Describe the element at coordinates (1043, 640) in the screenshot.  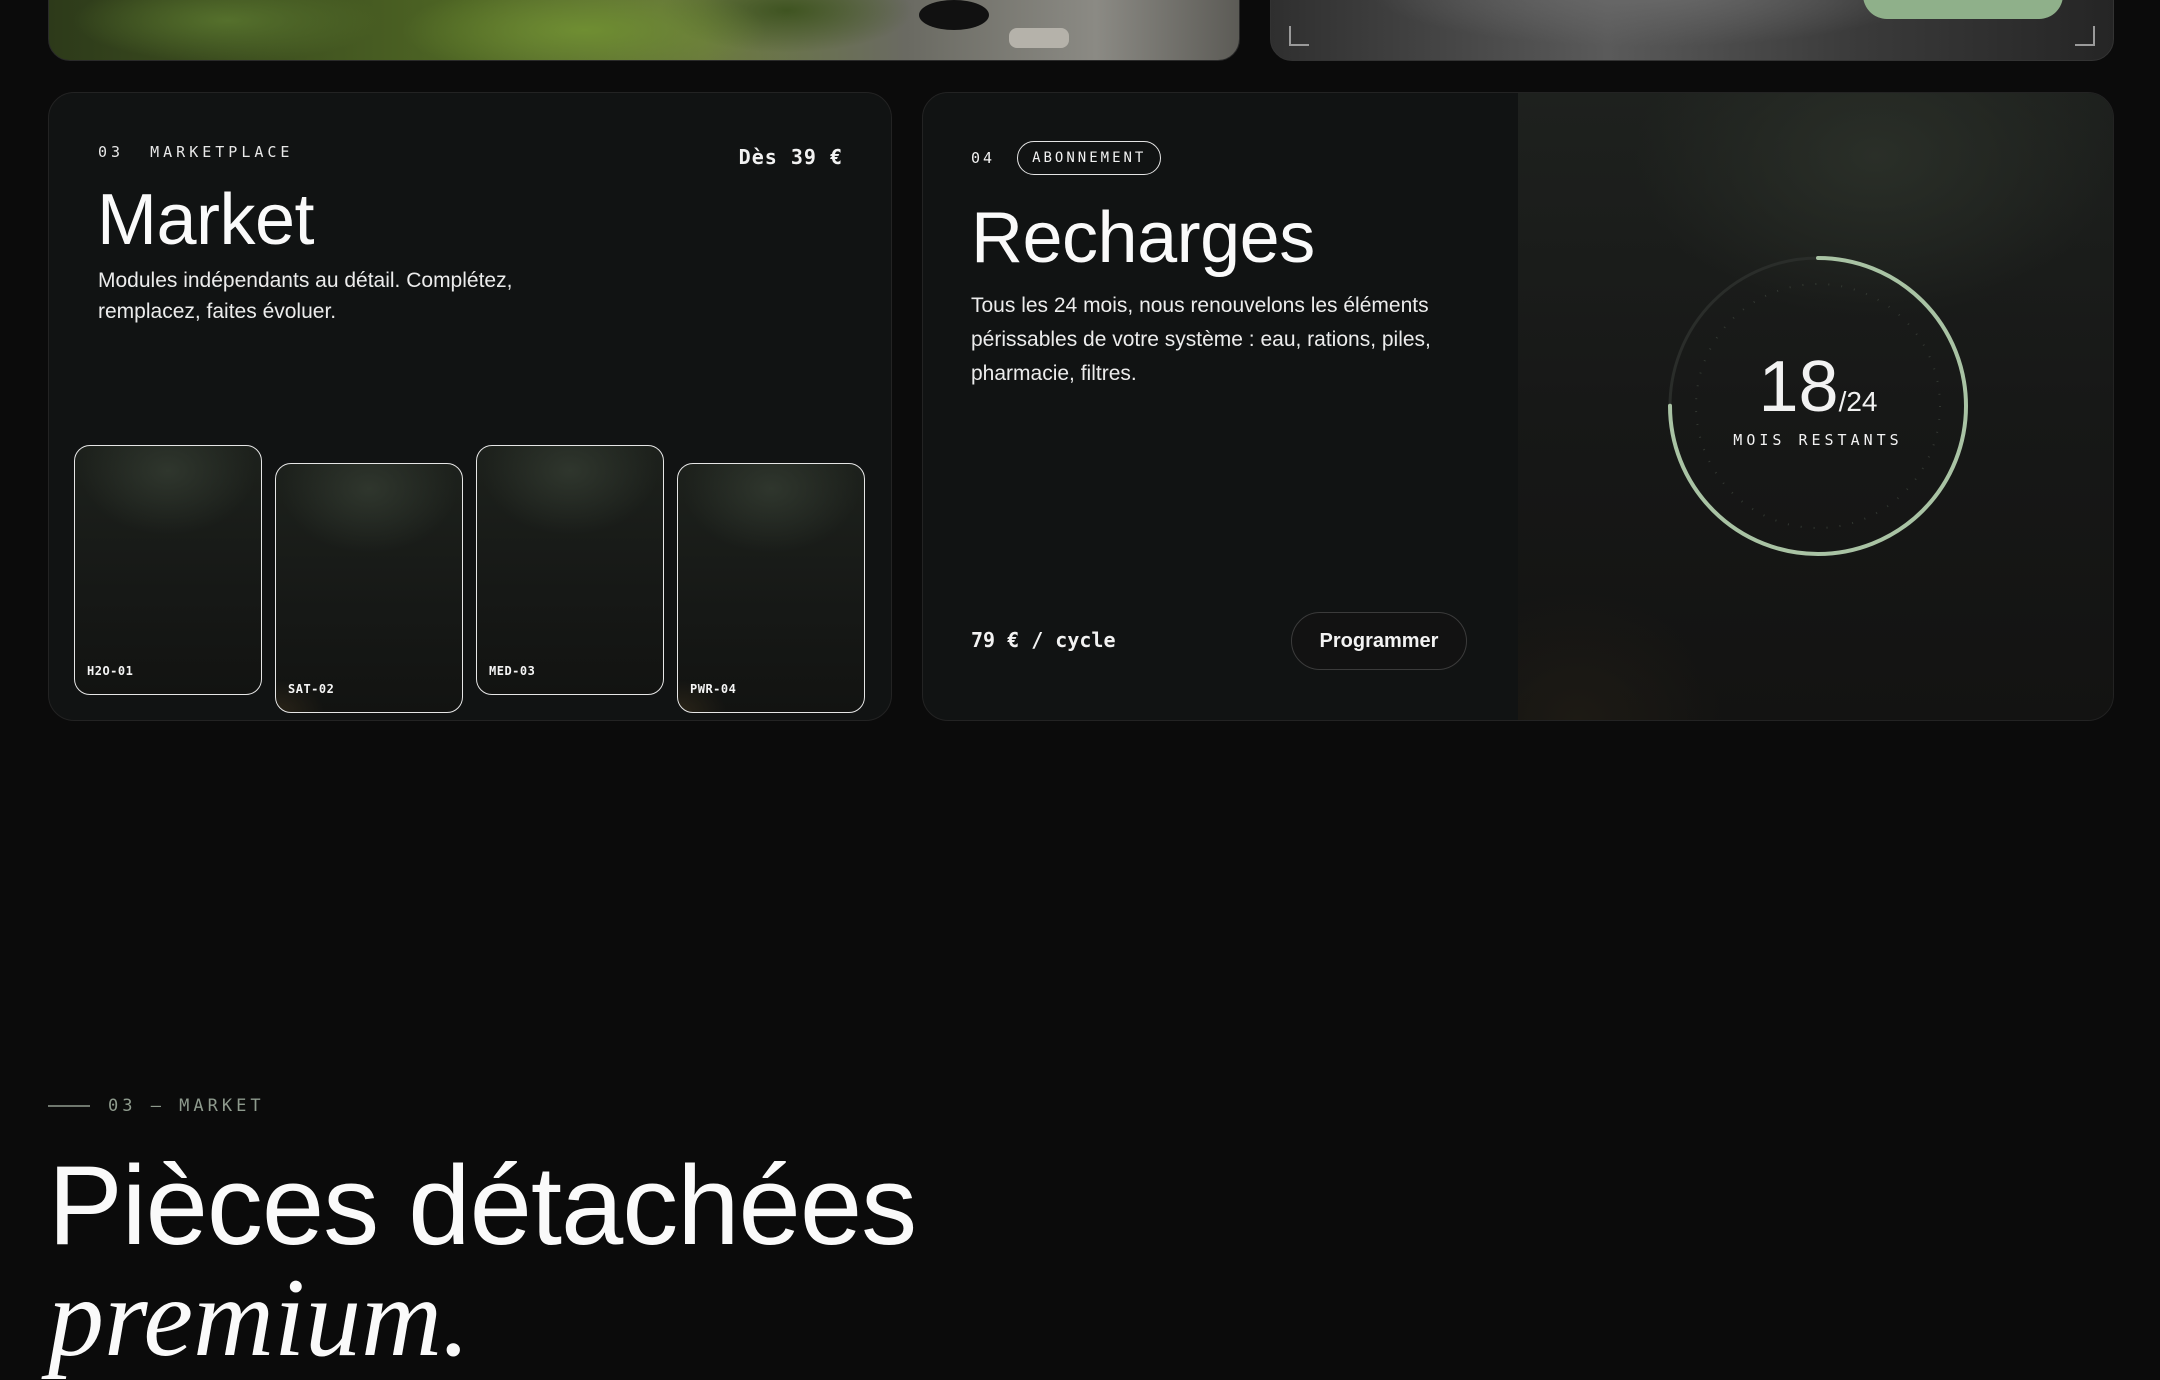
I see `cycle-price: 79 € / cycle` at that location.